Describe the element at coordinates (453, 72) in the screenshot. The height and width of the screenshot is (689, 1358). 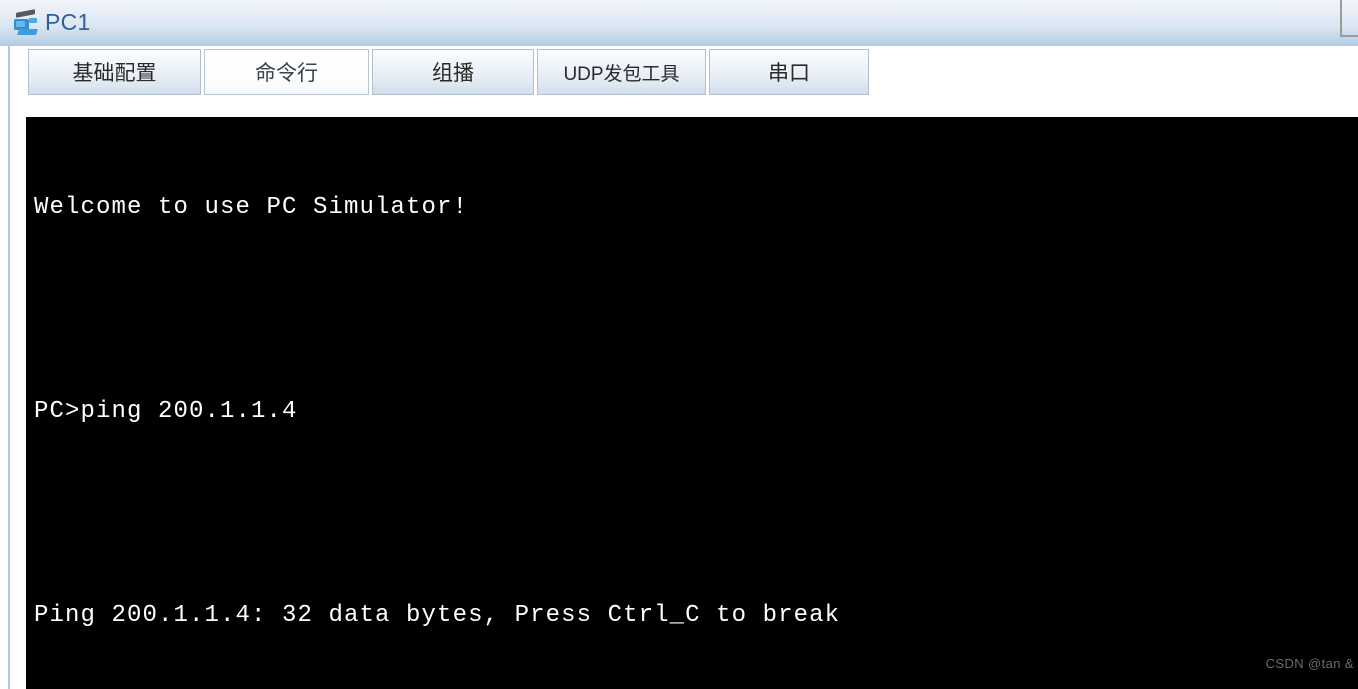
I see `tab-multicast: 组播` at that location.